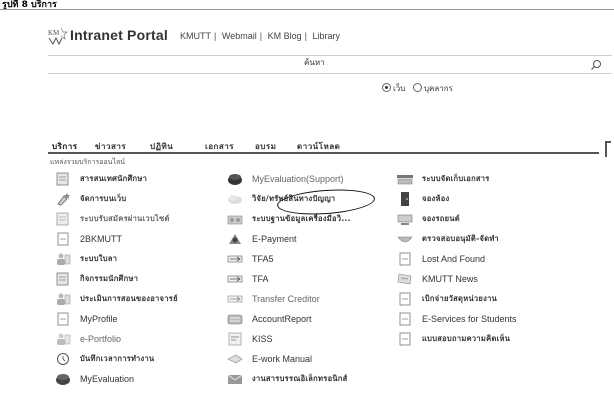 This screenshot has width=614, height=402. I want to click on service-lost-and-found: Lost And Found, so click(440, 259).